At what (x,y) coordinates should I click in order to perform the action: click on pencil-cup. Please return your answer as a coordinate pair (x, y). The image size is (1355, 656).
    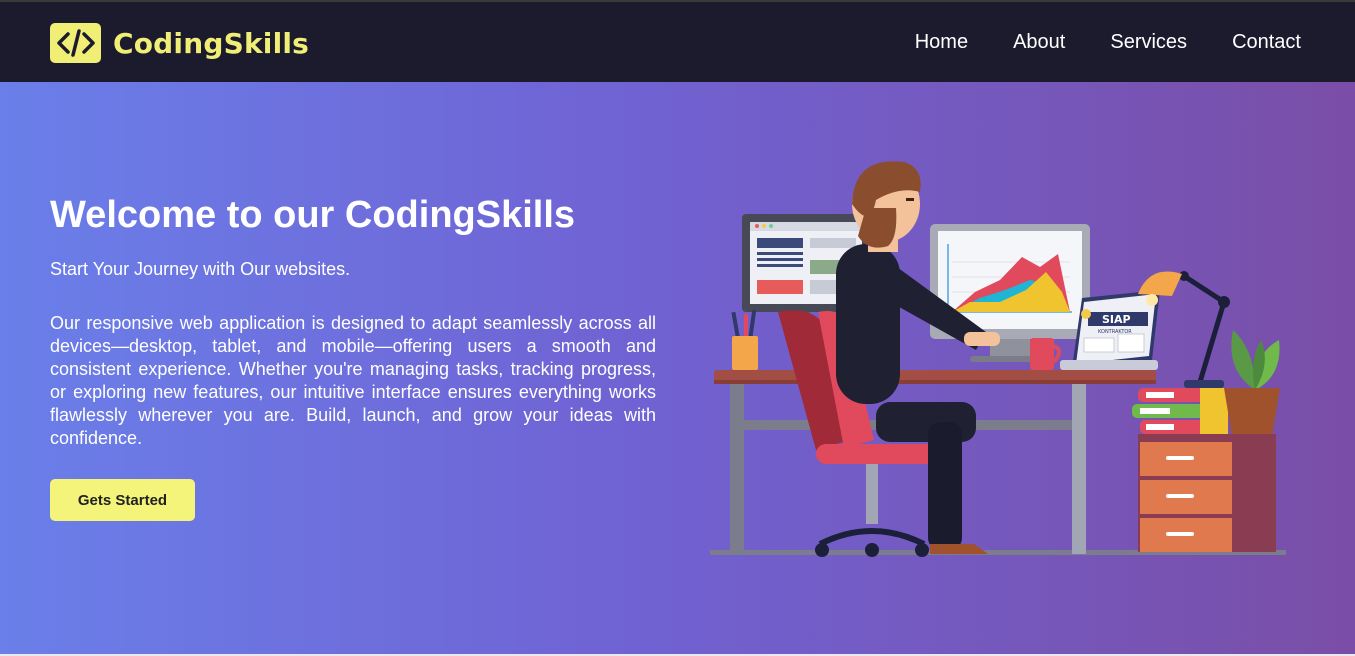
    Looking at the image, I should click on (744, 339).